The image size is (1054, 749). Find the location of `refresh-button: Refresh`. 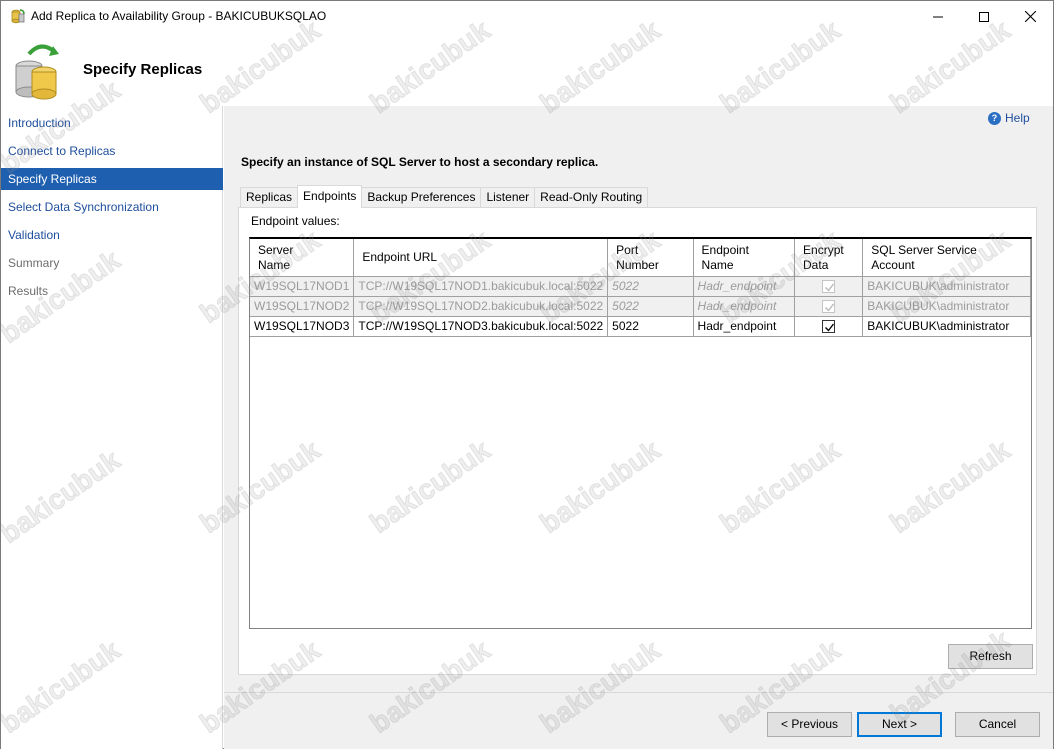

refresh-button: Refresh is located at coordinates (990, 656).